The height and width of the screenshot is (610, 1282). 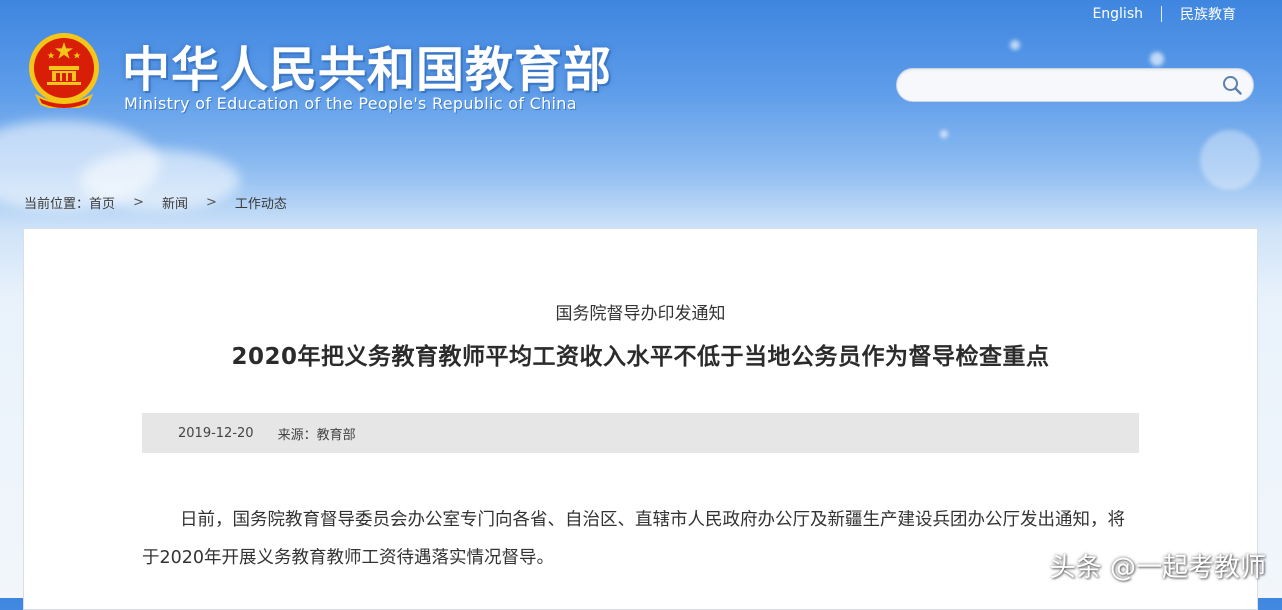 What do you see at coordinates (316, 435) in the screenshot?
I see `article-source: 来源：教育部` at bounding box center [316, 435].